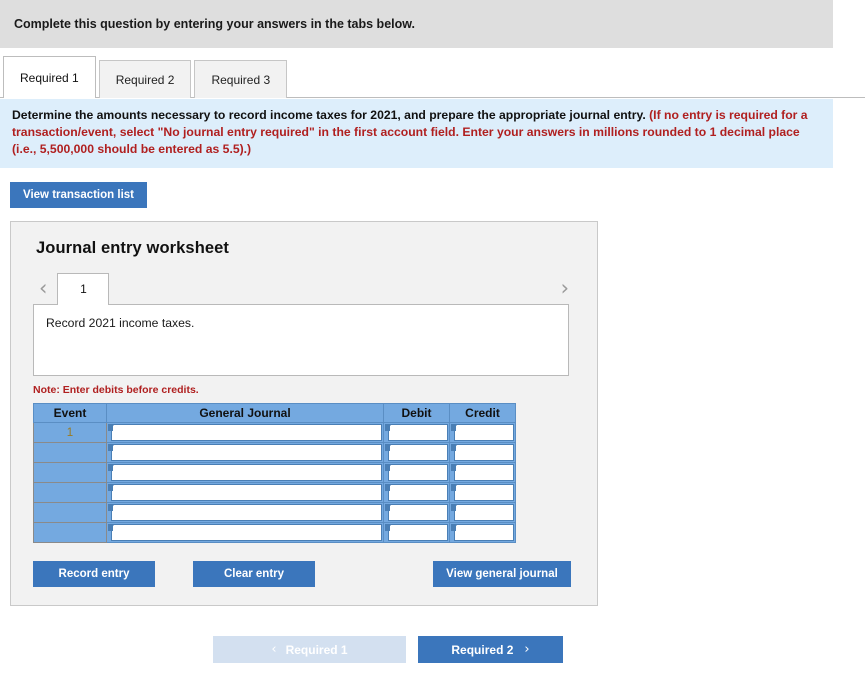 This screenshot has height=690, width=865. Describe the element at coordinates (416, 413) in the screenshot. I see `column-header-debit: Debit` at that location.